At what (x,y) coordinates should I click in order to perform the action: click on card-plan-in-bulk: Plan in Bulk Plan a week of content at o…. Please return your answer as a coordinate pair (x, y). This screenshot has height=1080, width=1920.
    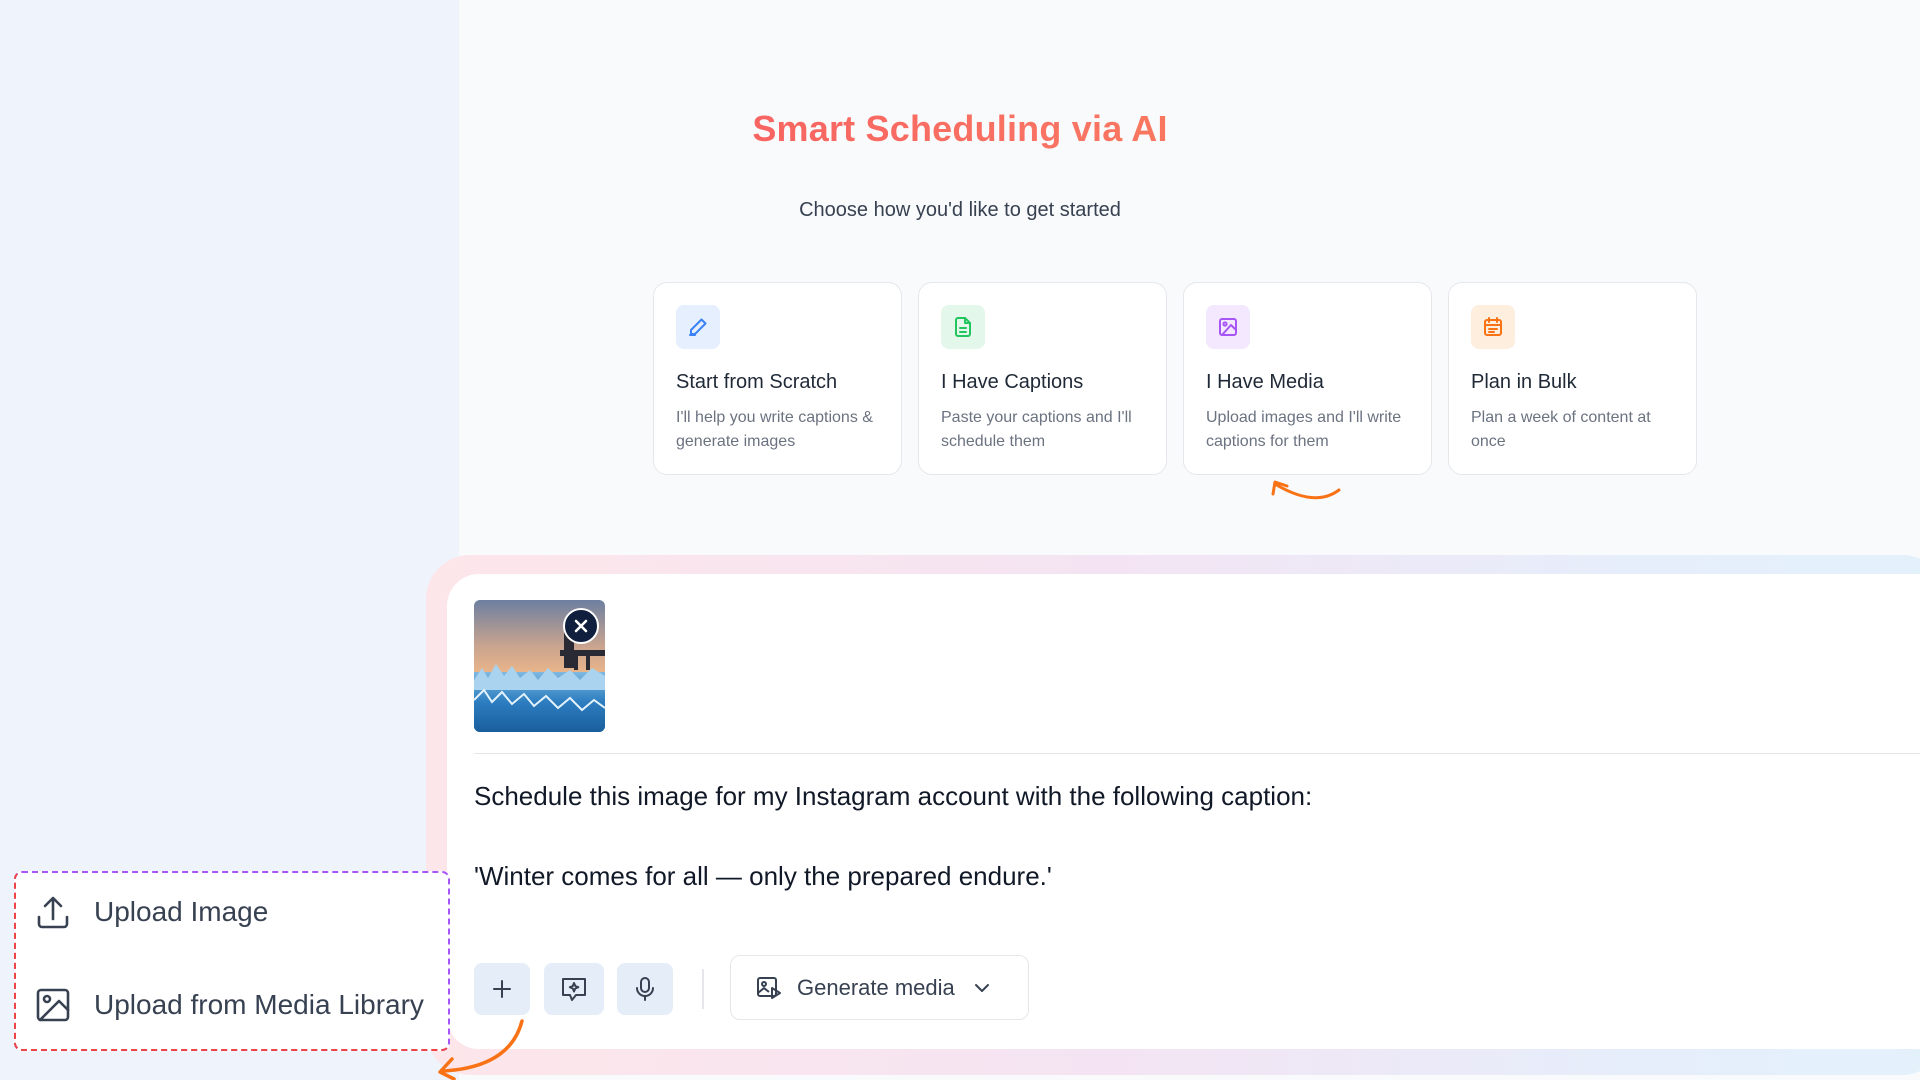
    Looking at the image, I should click on (1572, 378).